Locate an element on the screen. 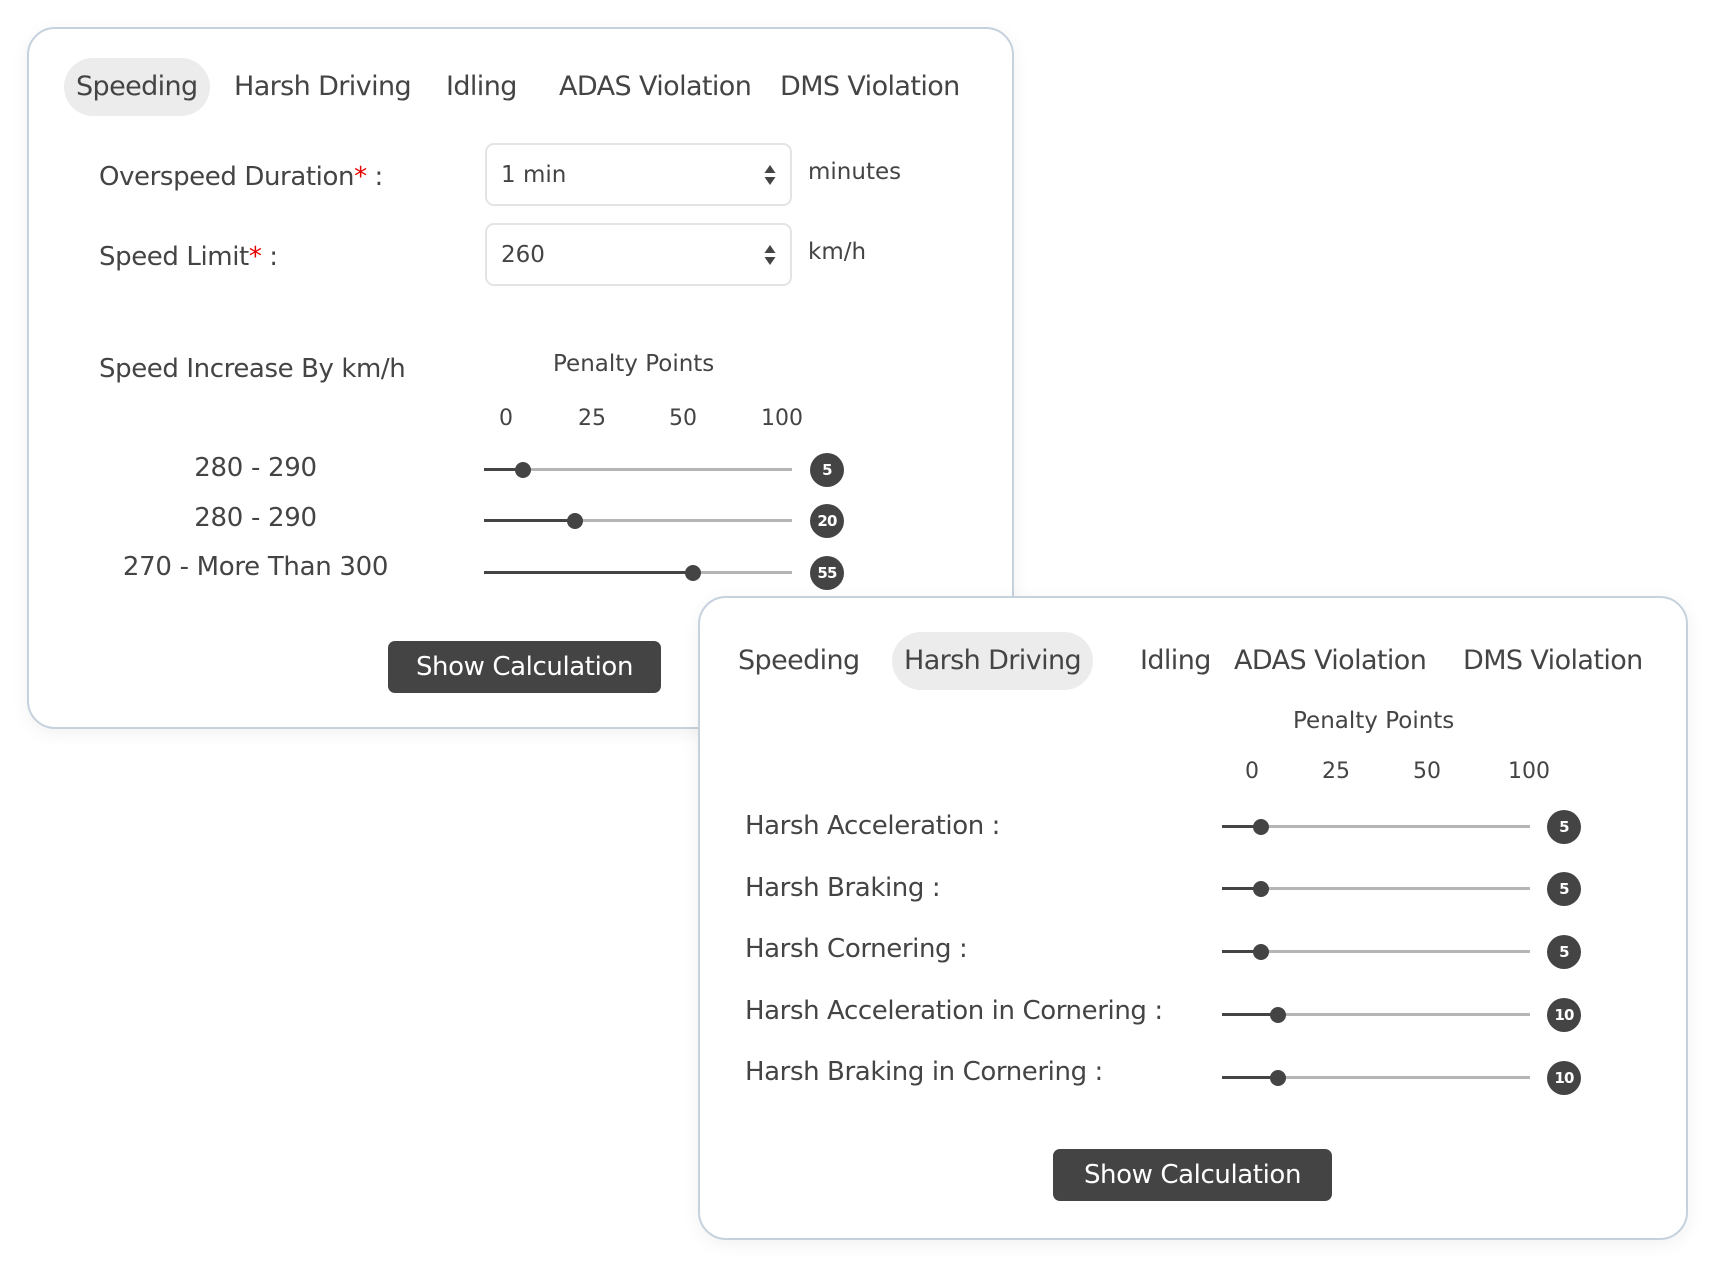 The height and width of the screenshot is (1267, 1709). speed-limit-label: Speed Limit* : is located at coordinates (188, 257).